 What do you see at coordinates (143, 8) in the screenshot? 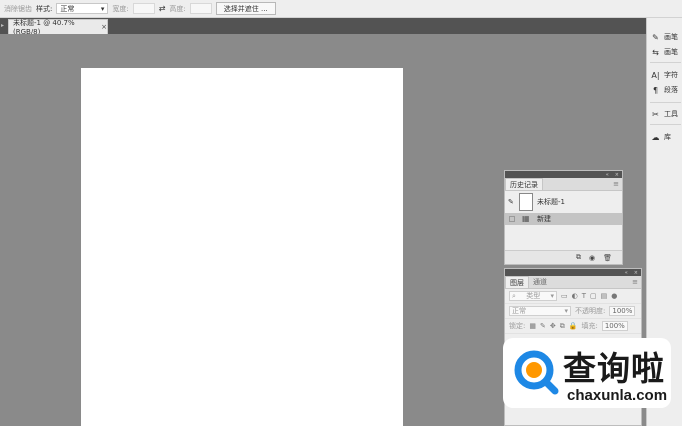
I see `width-field` at bounding box center [143, 8].